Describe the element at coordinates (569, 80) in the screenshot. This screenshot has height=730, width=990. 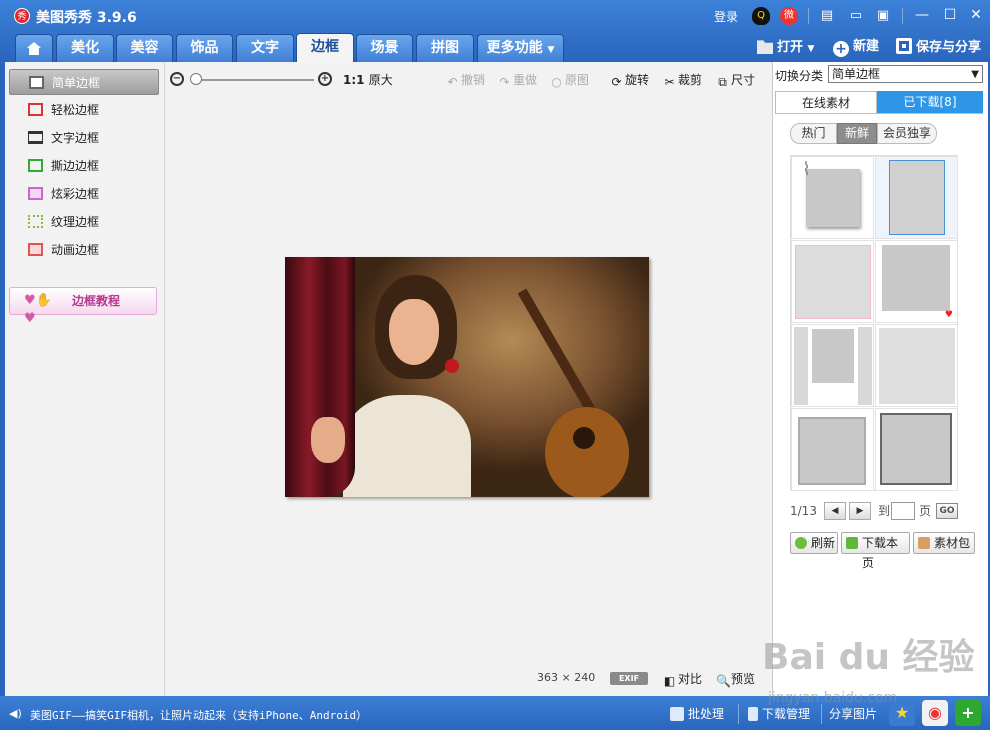
I see `original-image-button: ○ 原图` at that location.